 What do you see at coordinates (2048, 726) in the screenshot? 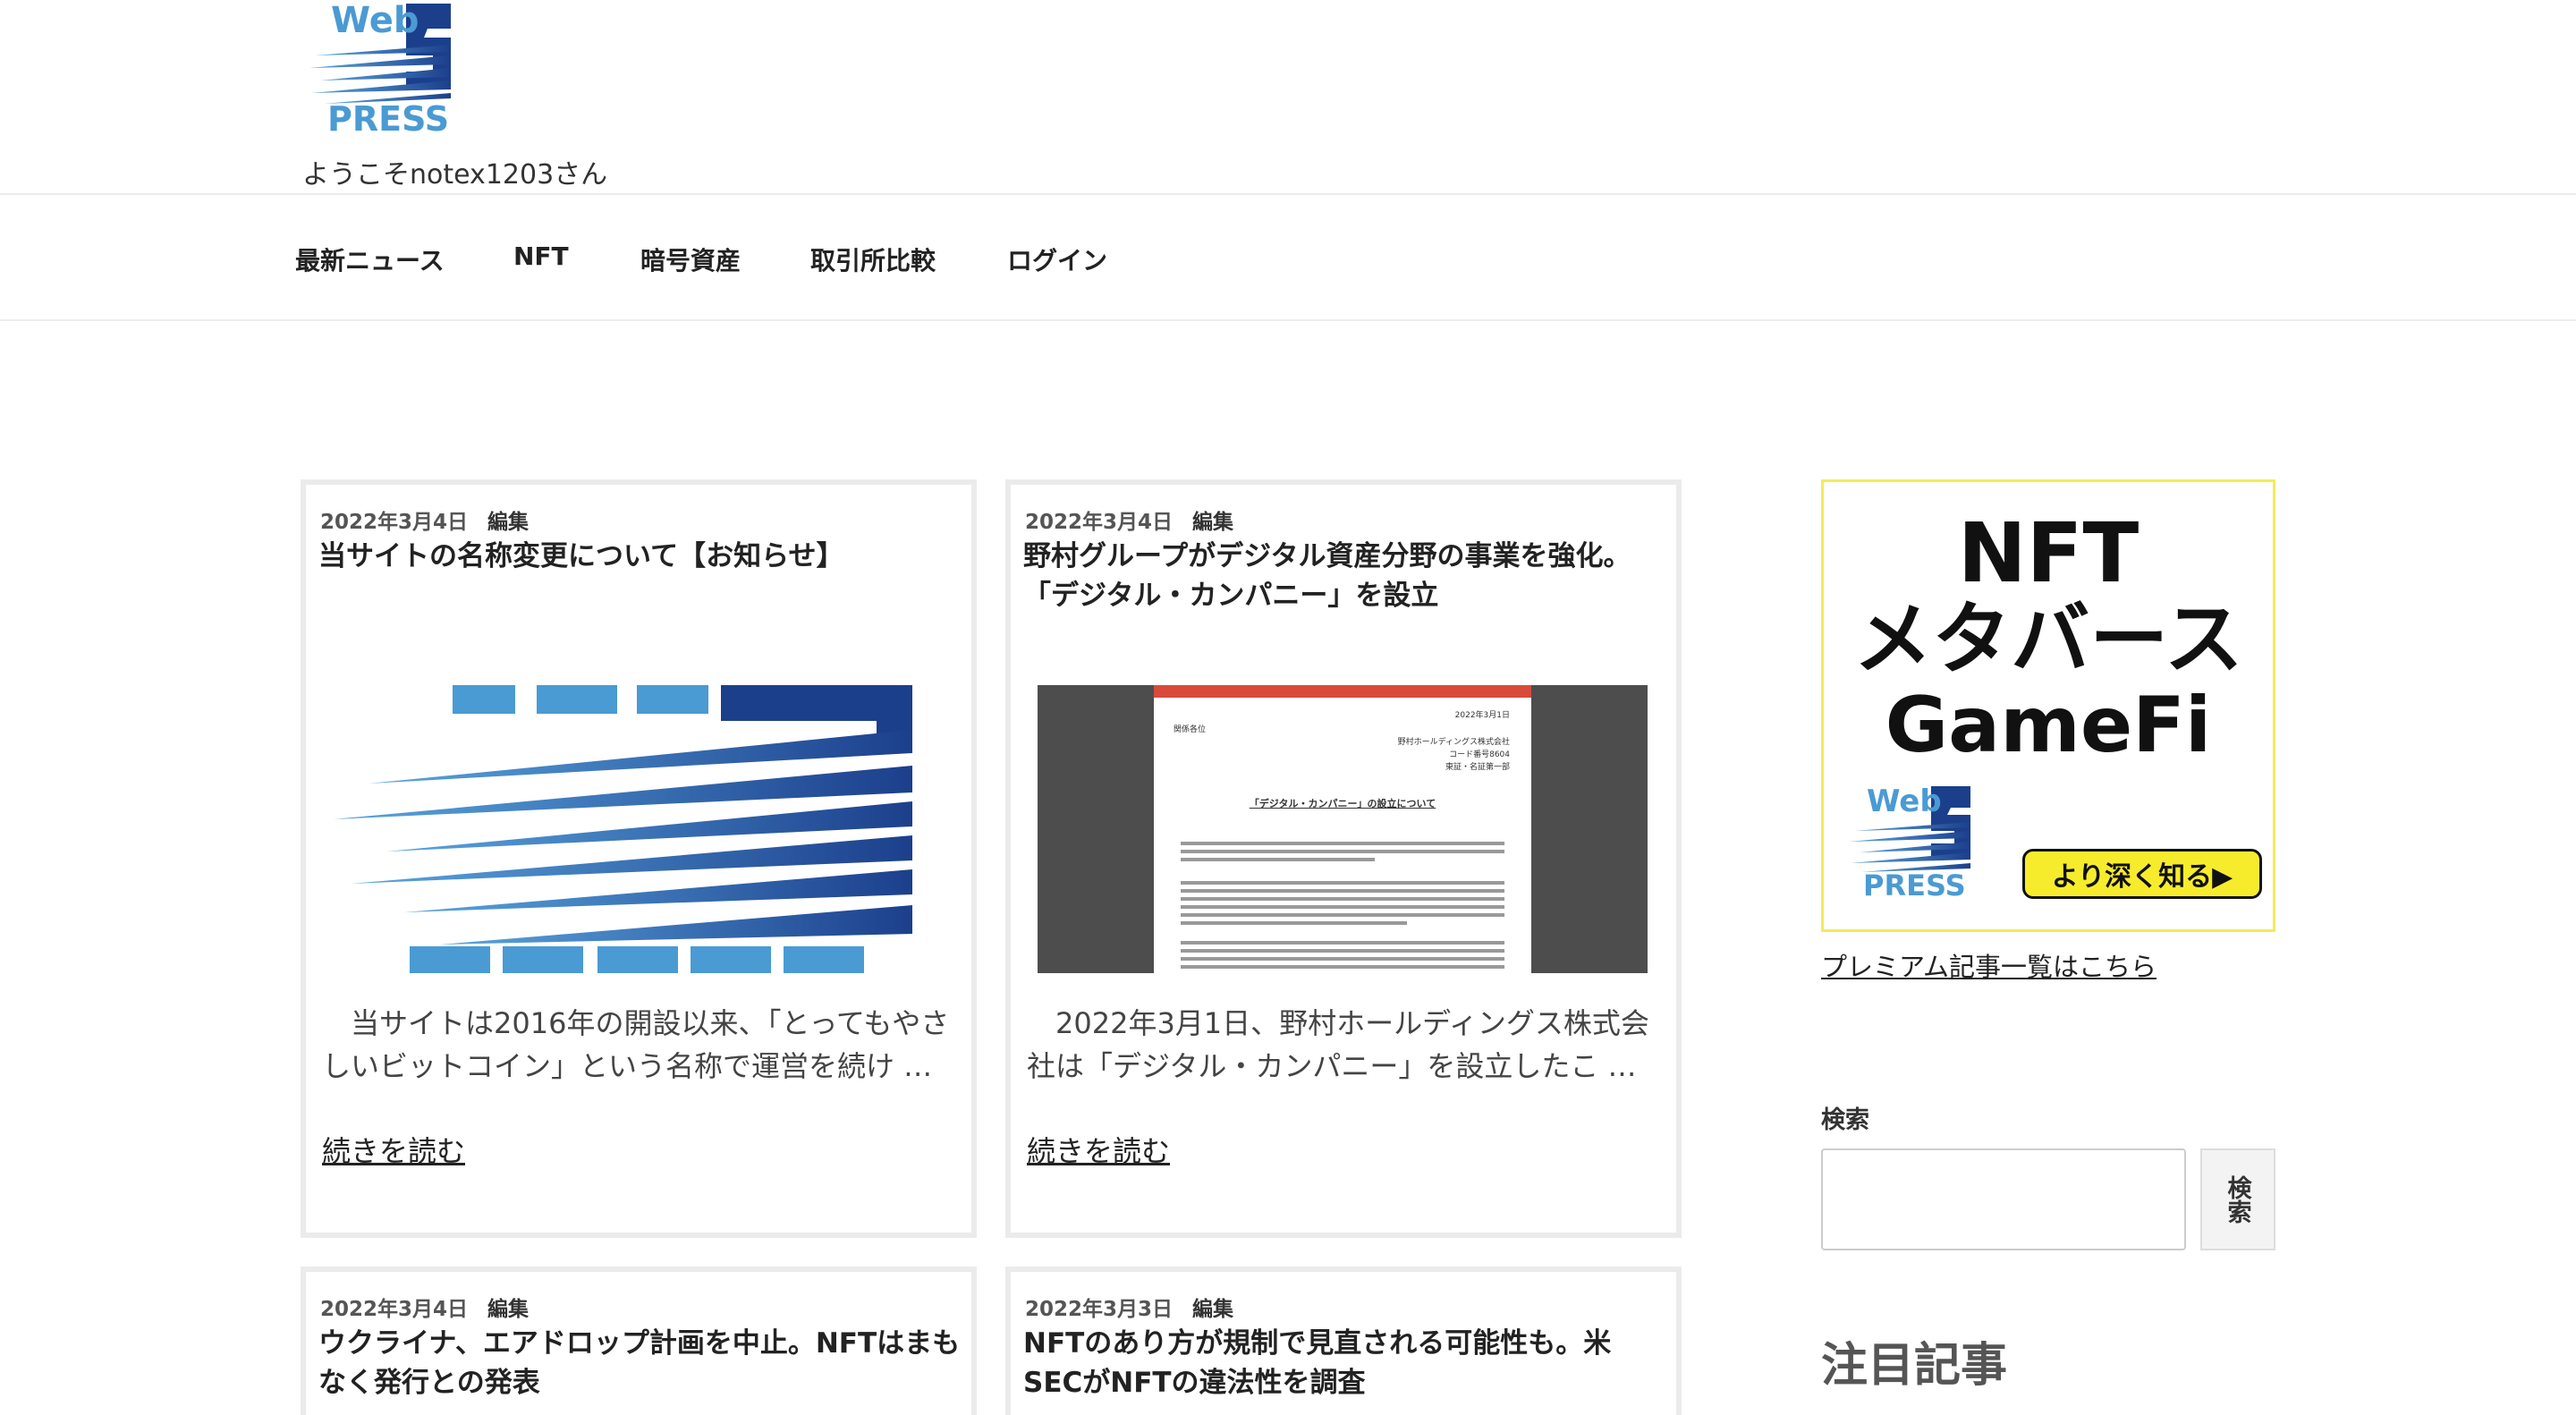
I see `ad-line-gamefi: GameFi` at bounding box center [2048, 726].